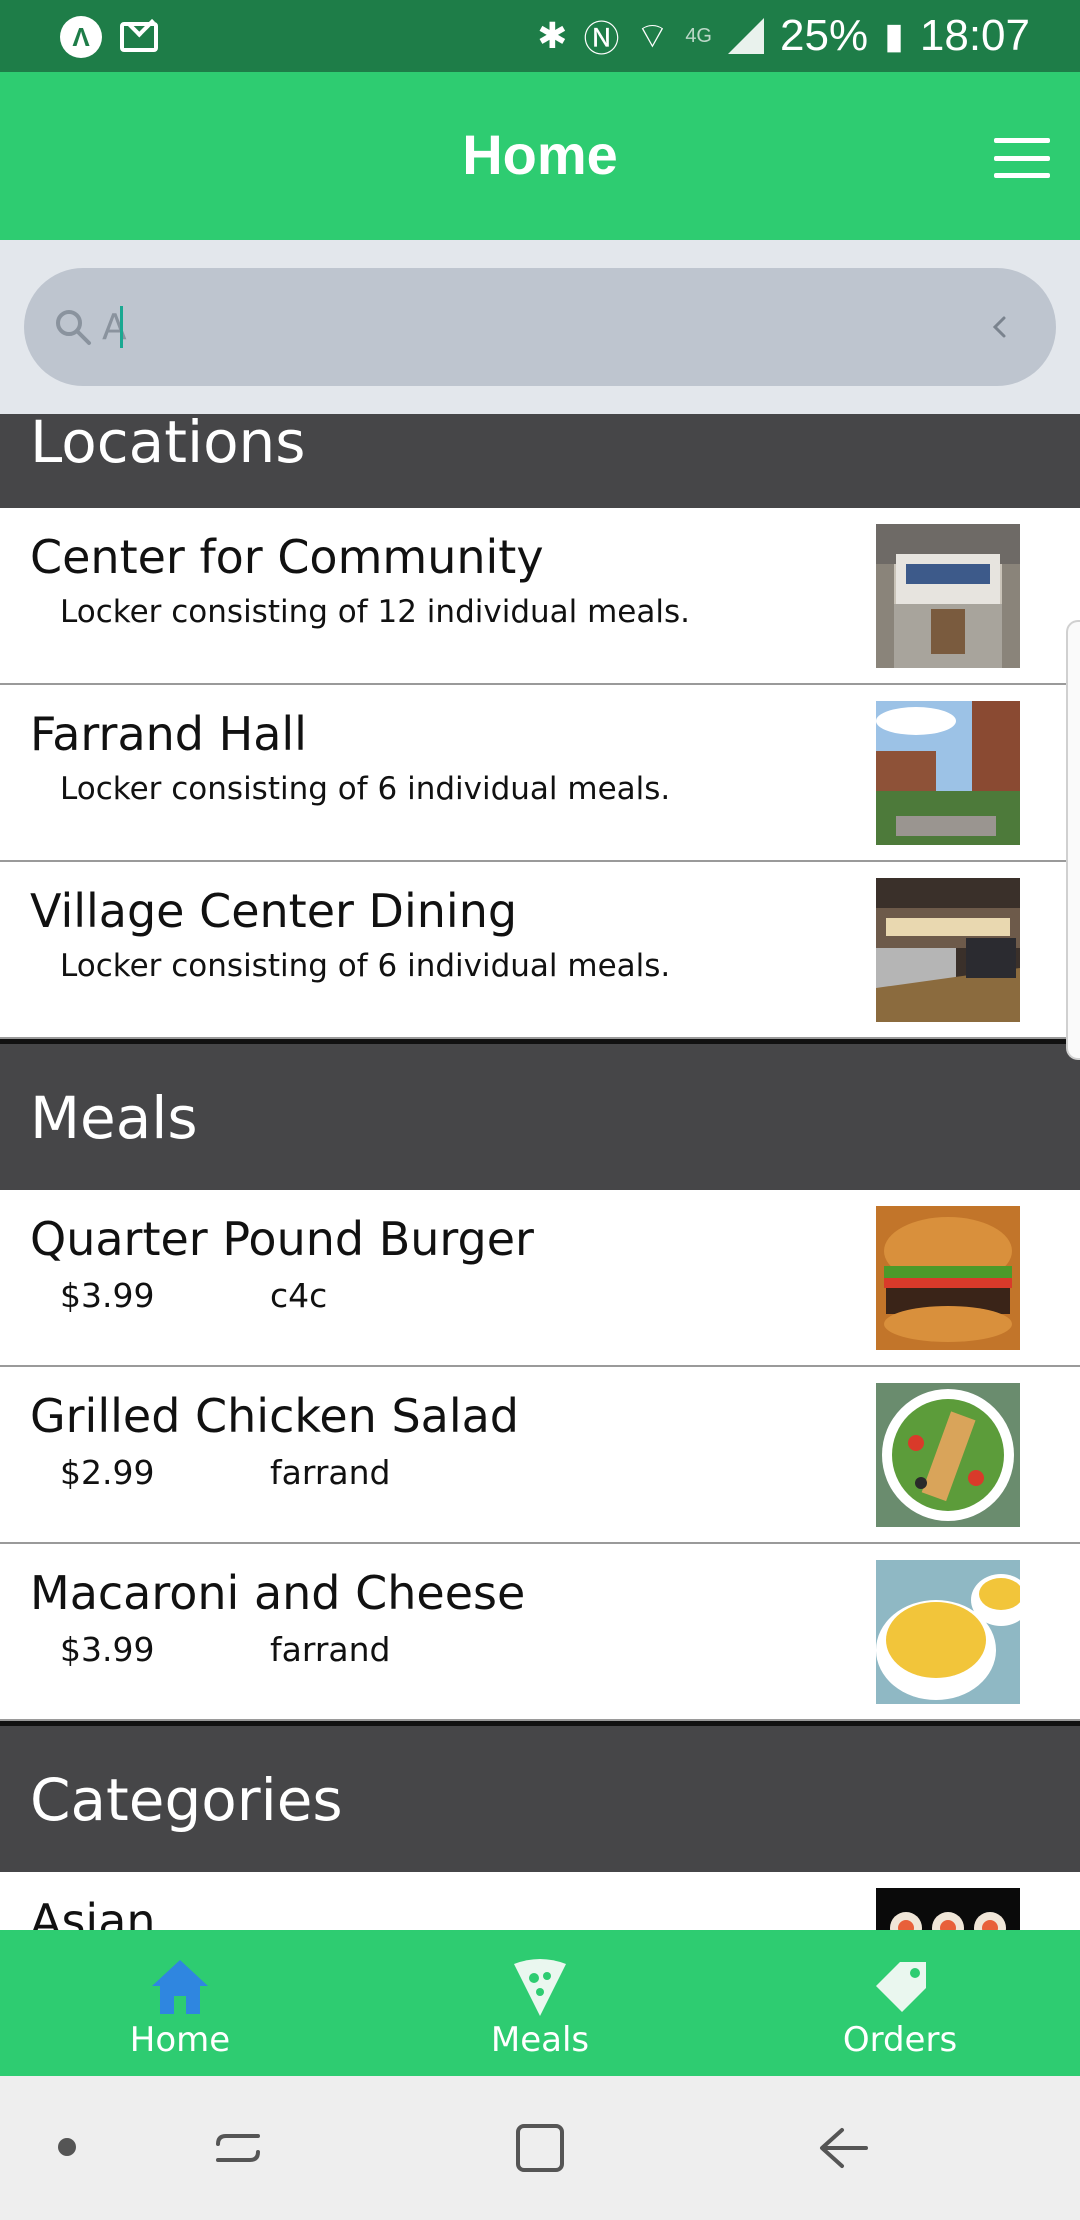 The image size is (1080, 2220). I want to click on app-header: Home, so click(540, 156).